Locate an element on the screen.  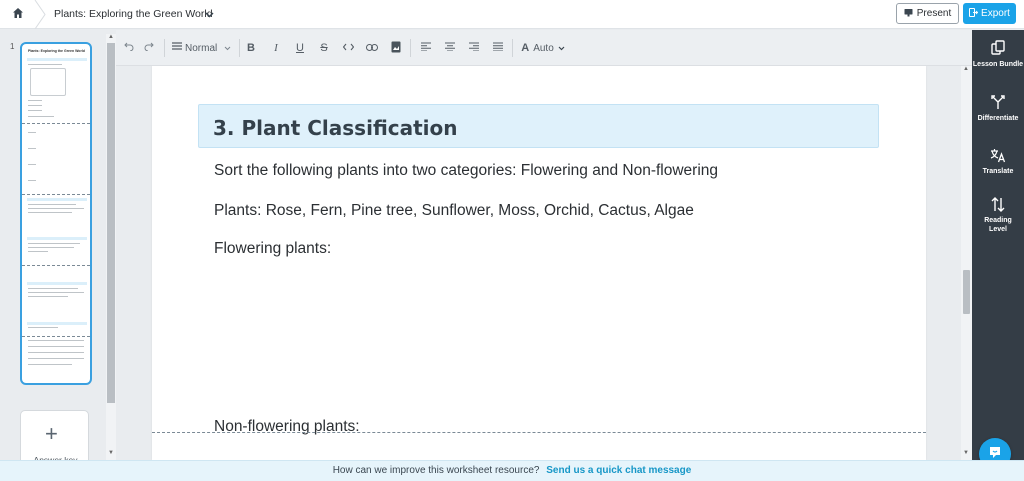
home-button is located at coordinates (18, 14).